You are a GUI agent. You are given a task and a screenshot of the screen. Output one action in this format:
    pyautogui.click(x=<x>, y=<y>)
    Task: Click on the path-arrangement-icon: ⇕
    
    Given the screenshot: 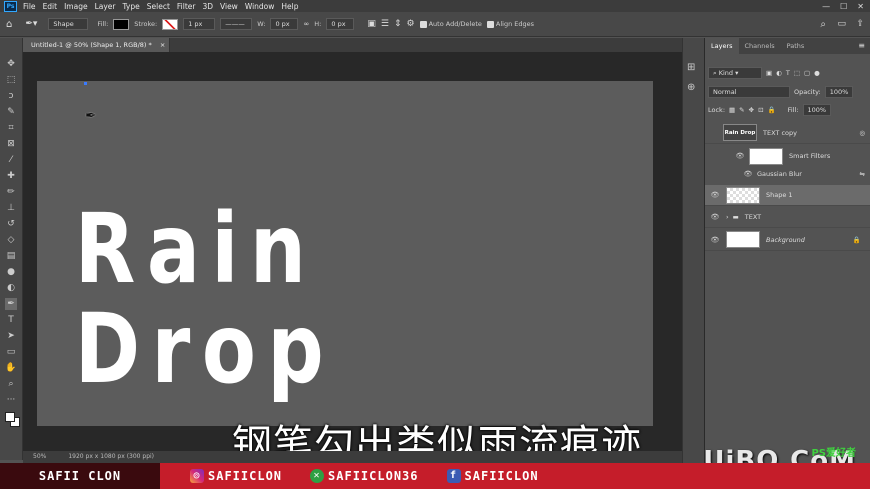 What is the action you would take?
    pyautogui.click(x=398, y=24)
    